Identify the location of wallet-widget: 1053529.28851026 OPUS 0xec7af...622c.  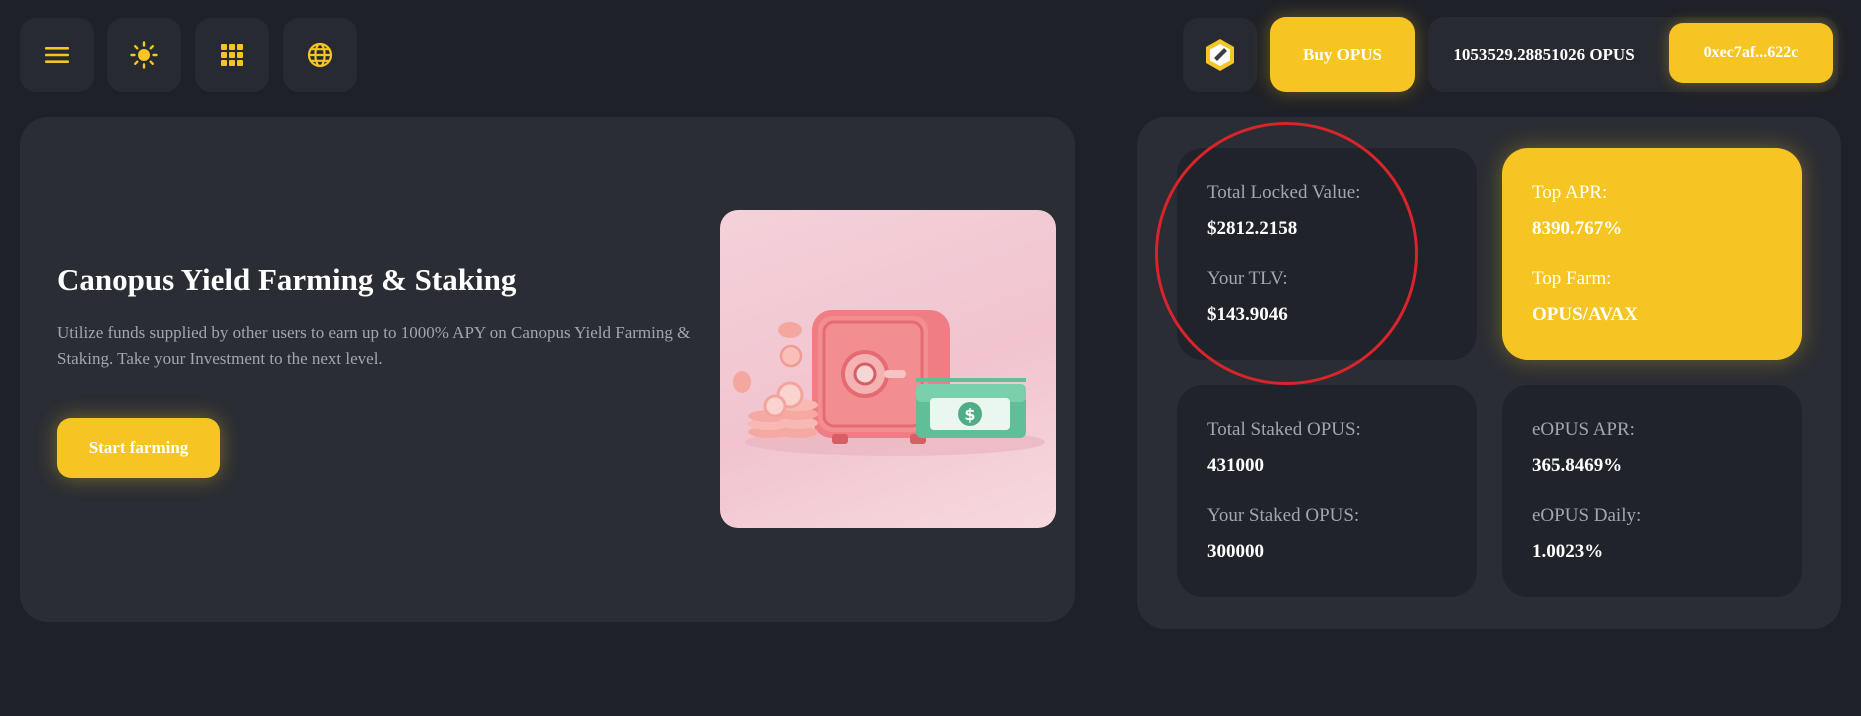
(1633, 54).